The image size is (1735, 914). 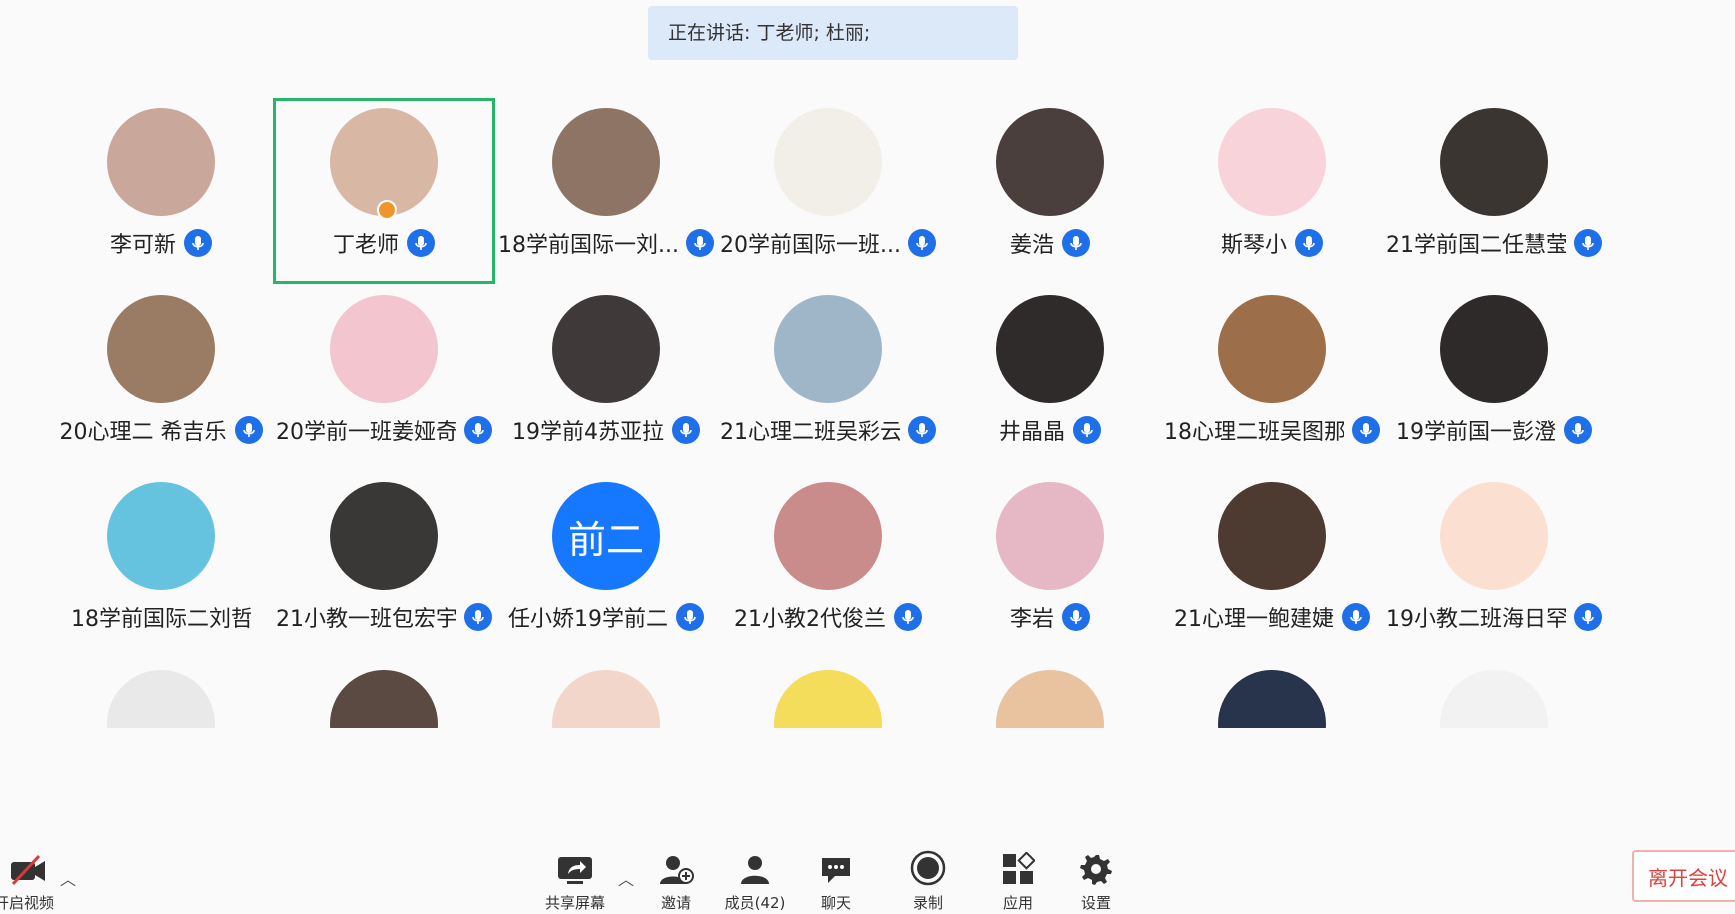 What do you see at coordinates (1050, 378) in the screenshot?
I see `participant-tile: 井晶晶` at bounding box center [1050, 378].